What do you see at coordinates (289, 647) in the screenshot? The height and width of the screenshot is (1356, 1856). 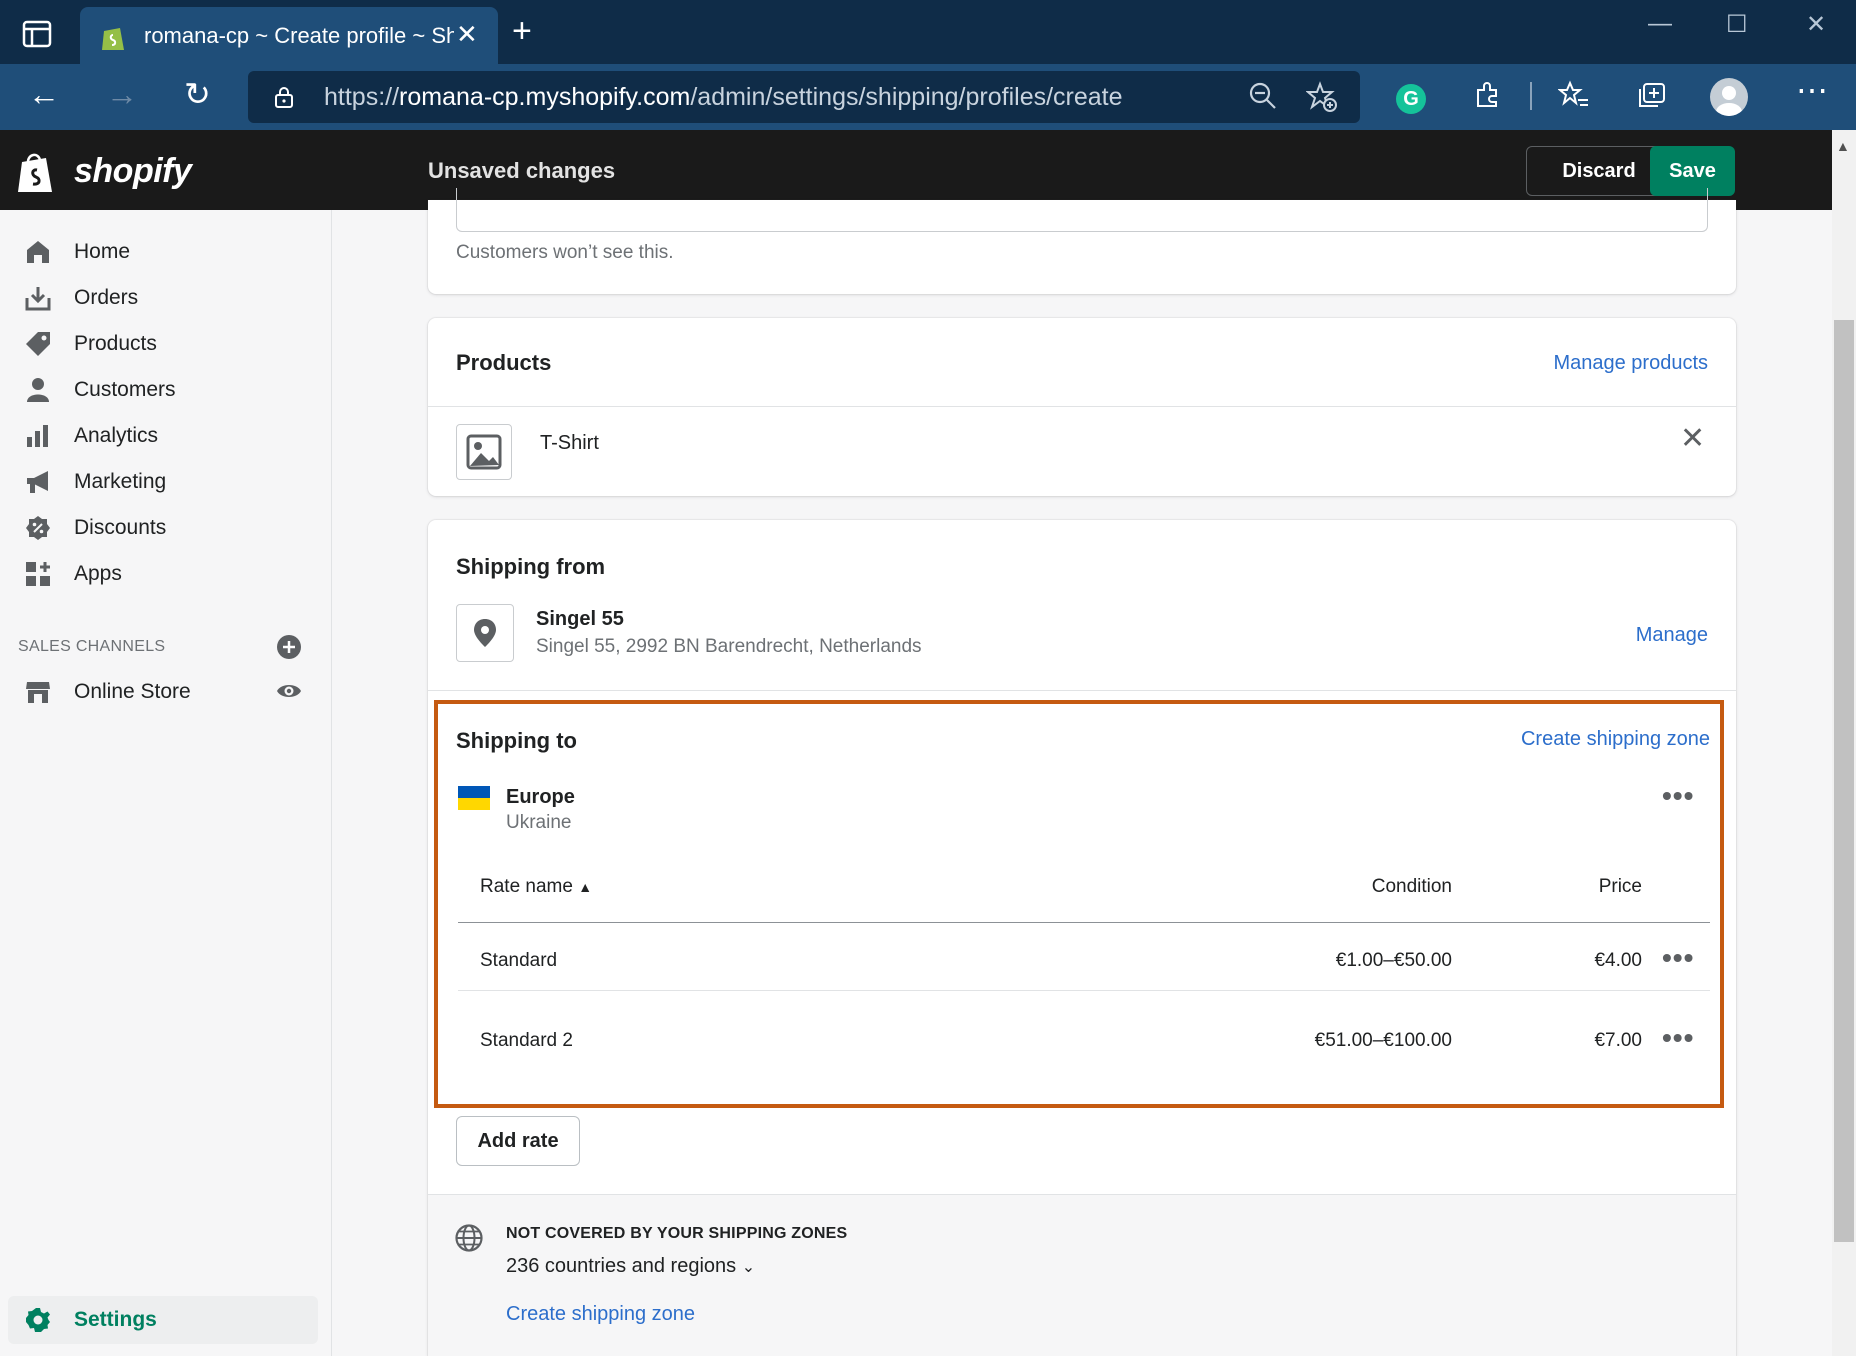 I see `add-sales-channel-icon` at bounding box center [289, 647].